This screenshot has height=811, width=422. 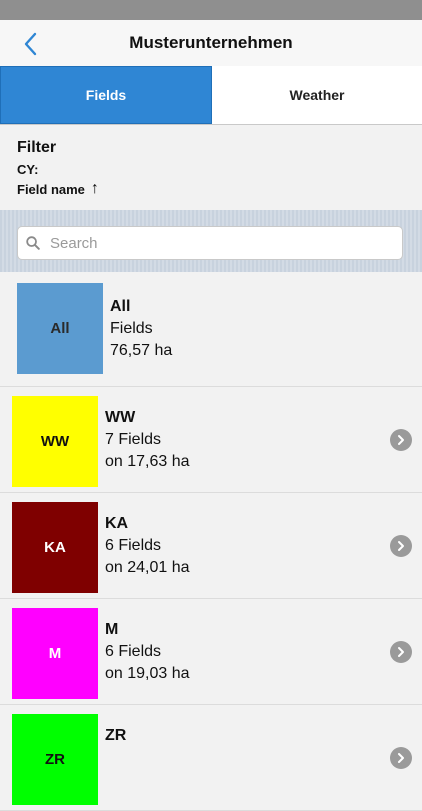 I want to click on list-item-texts: WW 7 Fields on 17,63 ha, so click(x=147, y=440).